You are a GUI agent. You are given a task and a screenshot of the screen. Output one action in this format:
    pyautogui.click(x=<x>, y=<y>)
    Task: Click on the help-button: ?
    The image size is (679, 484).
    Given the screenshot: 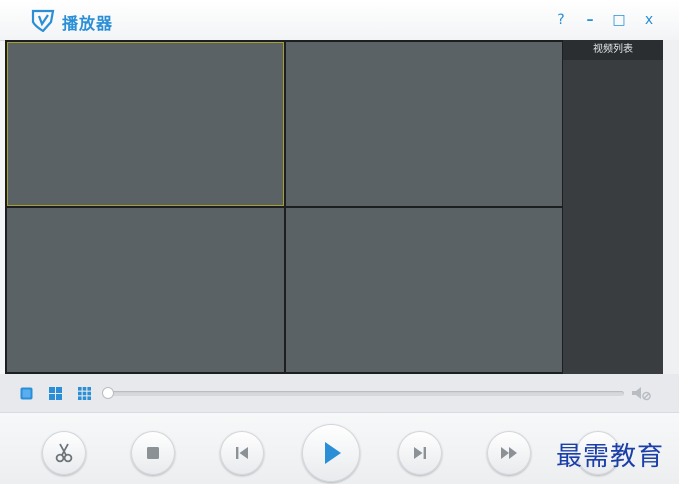 What is the action you would take?
    pyautogui.click(x=561, y=20)
    